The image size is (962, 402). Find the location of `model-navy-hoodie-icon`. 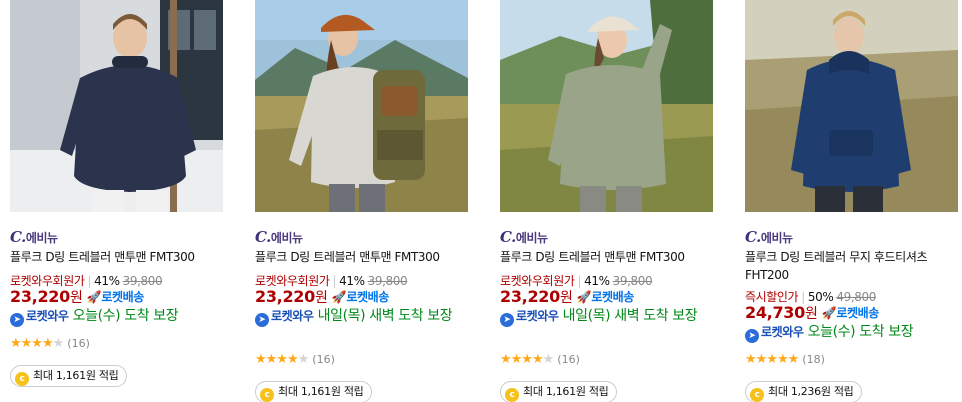

model-navy-hoodie-icon is located at coordinates (851, 106).